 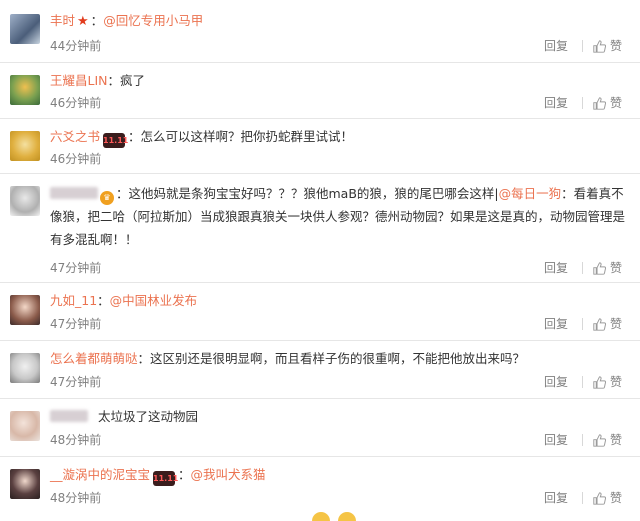 I want to click on crown-badge-icon: ♛, so click(x=107, y=198).